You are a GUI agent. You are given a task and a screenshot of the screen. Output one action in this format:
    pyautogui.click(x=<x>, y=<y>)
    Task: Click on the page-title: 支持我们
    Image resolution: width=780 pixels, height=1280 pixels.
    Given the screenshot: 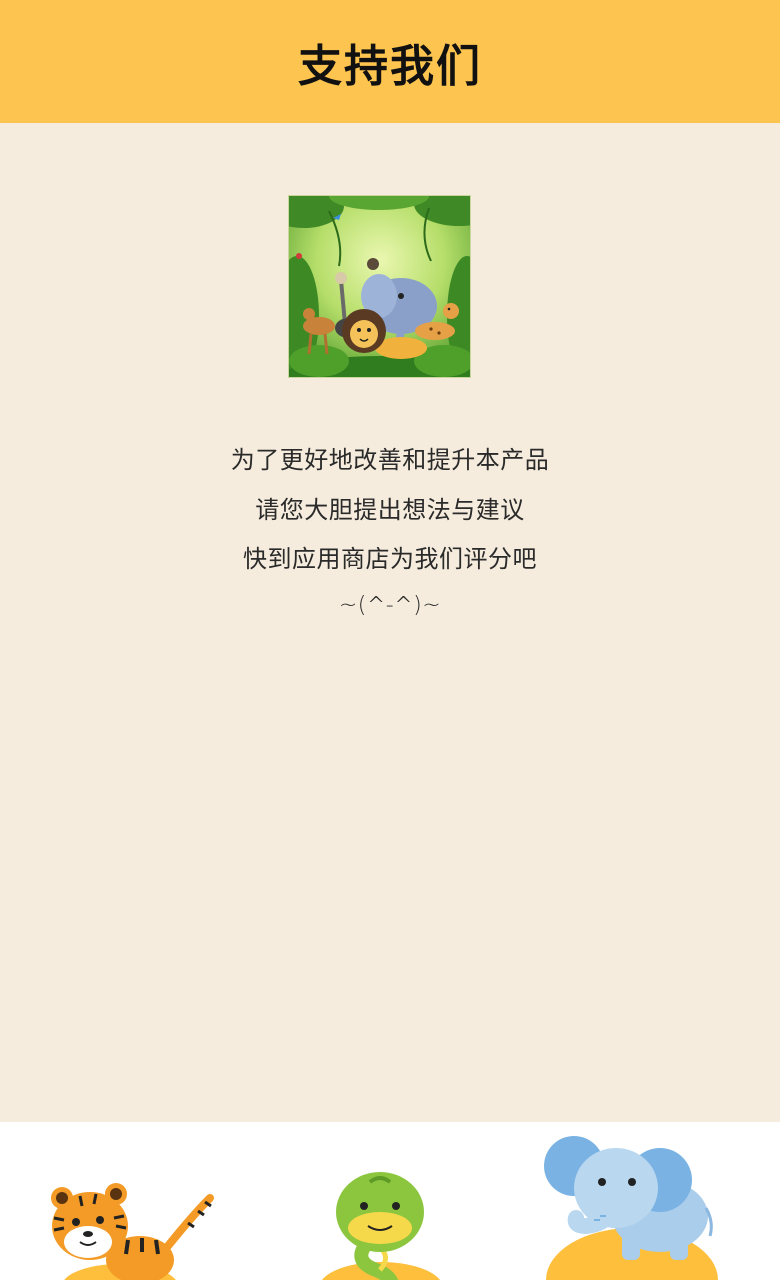 What is the action you would take?
    pyautogui.click(x=390, y=66)
    